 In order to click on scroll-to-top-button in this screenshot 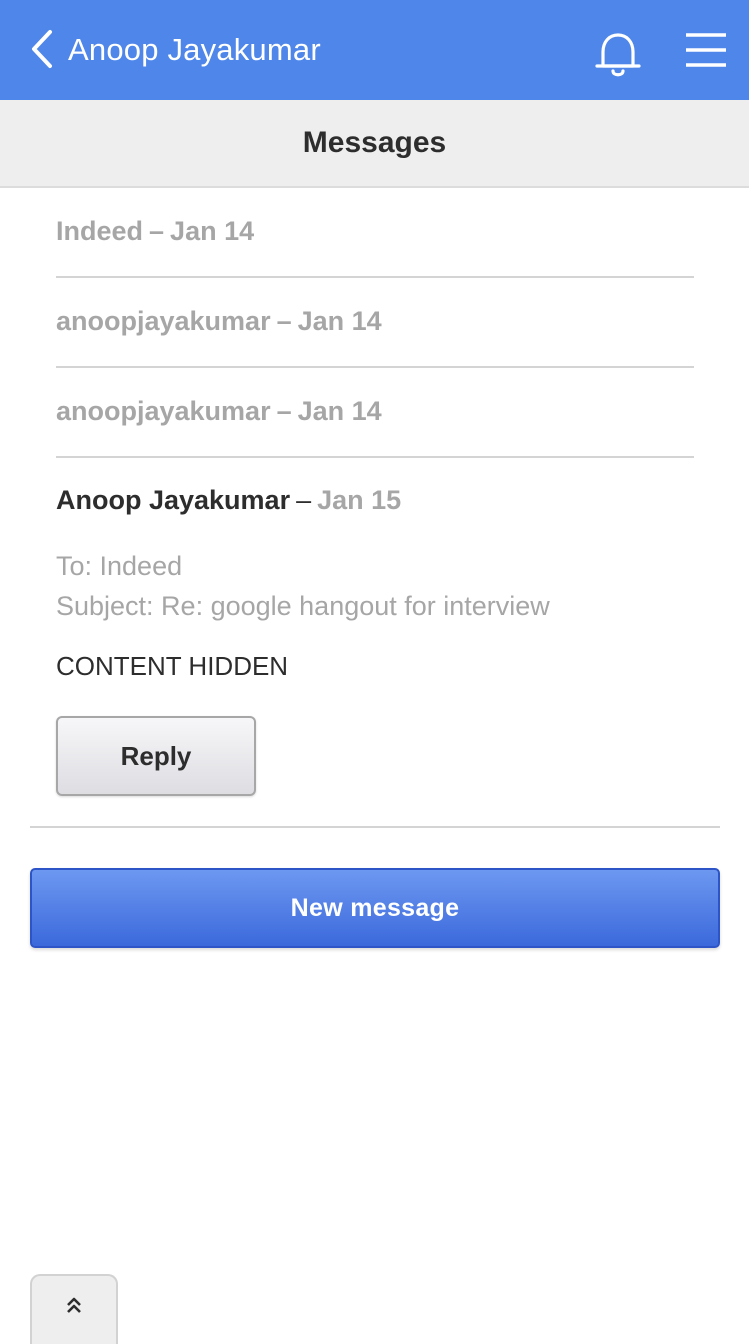, I will do `click(74, 1309)`.